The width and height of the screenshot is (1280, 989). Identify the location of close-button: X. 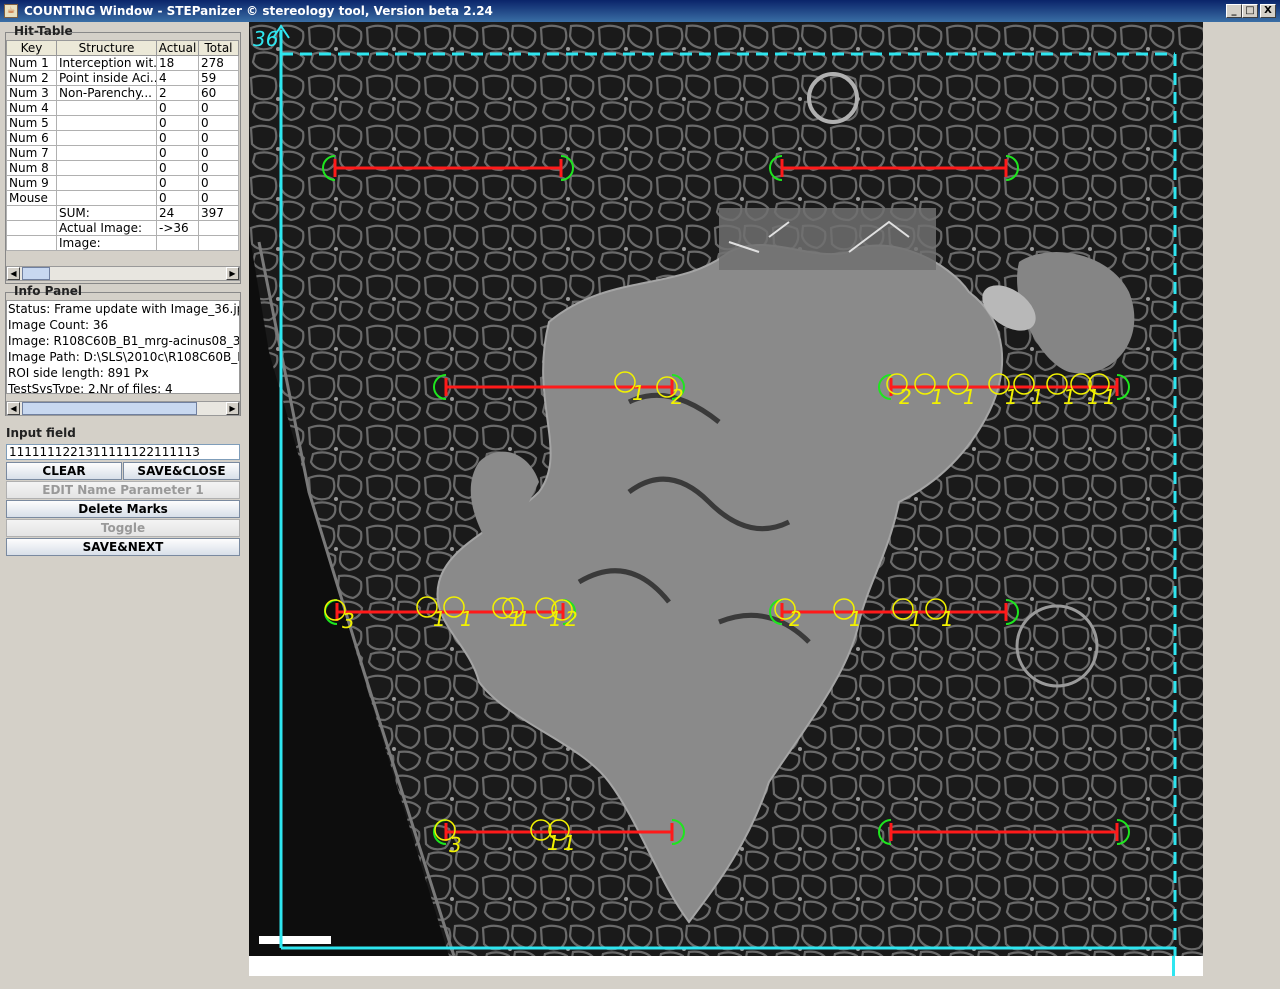
(1268, 11).